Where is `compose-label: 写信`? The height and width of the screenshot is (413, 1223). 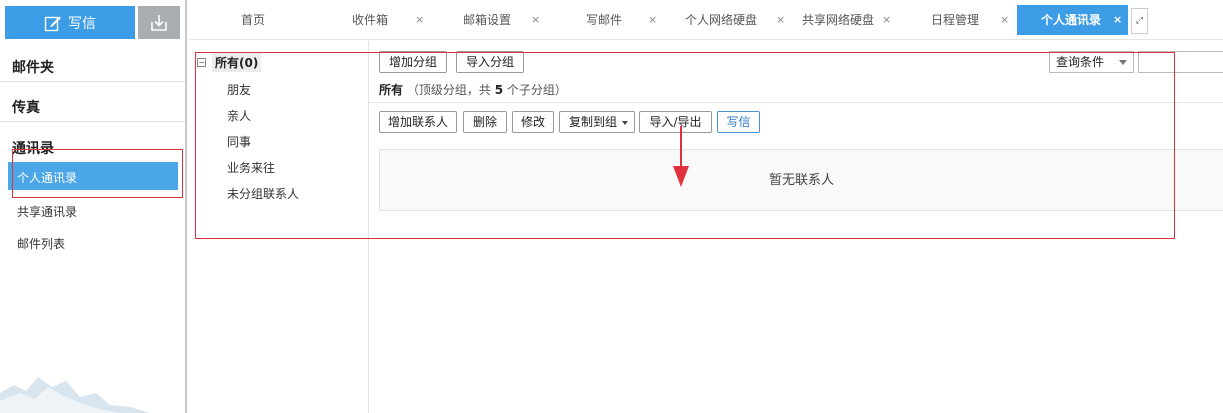 compose-label: 写信 is located at coordinates (82, 23).